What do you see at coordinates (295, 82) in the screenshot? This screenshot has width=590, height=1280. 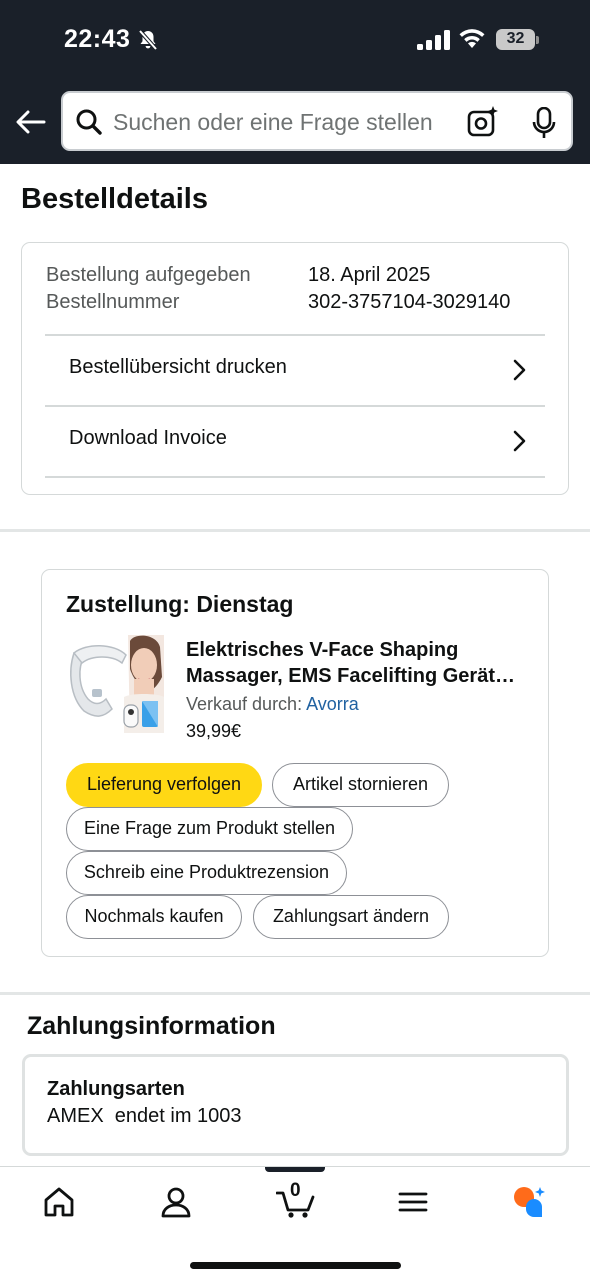 I see `app-header: 22:43 32` at bounding box center [295, 82].